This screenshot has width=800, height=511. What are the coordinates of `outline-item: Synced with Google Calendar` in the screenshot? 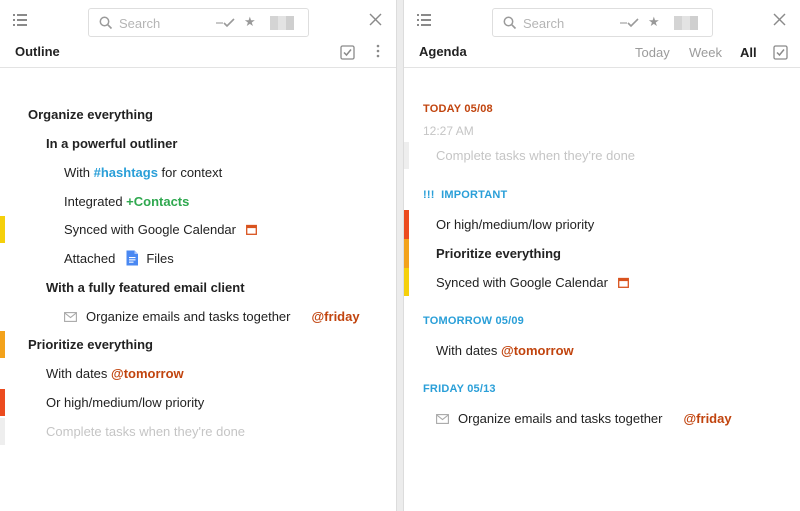 It's located at (160, 229).